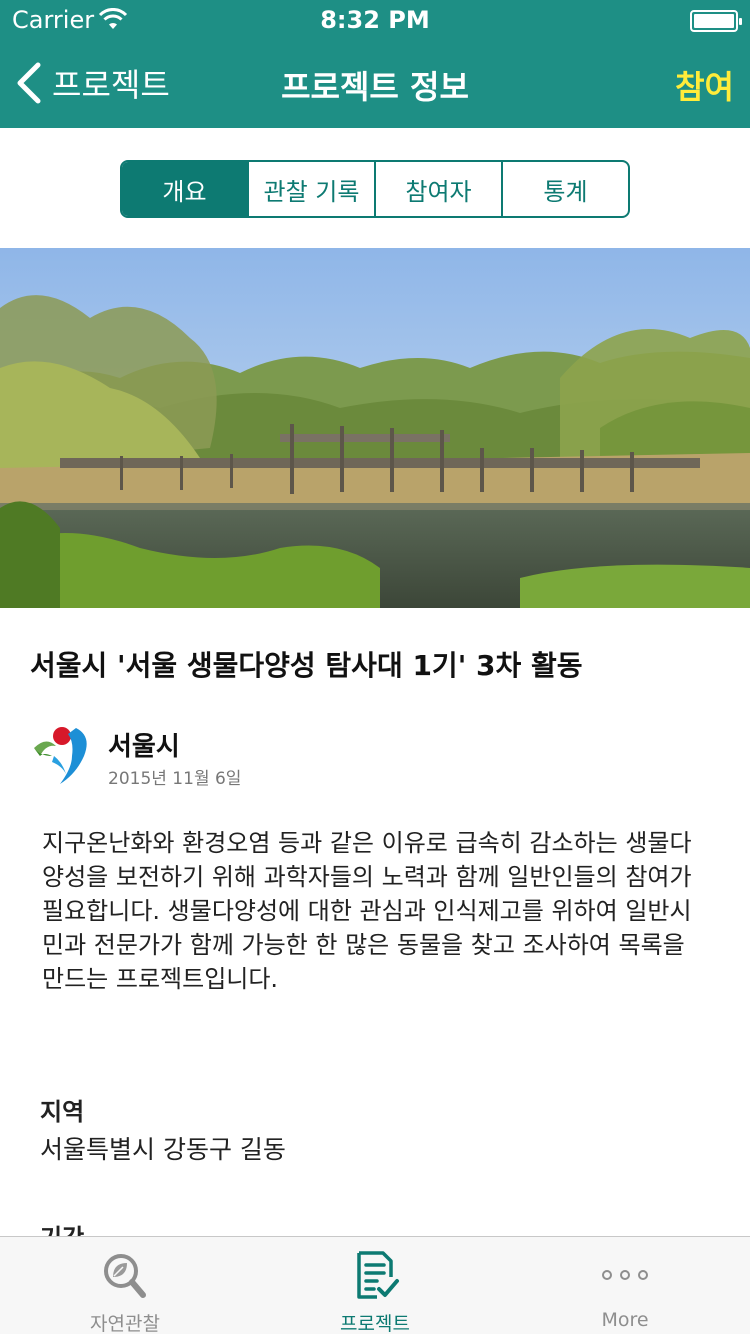  What do you see at coordinates (60, 755) in the screenshot?
I see `seoul-logo-icon` at bounding box center [60, 755].